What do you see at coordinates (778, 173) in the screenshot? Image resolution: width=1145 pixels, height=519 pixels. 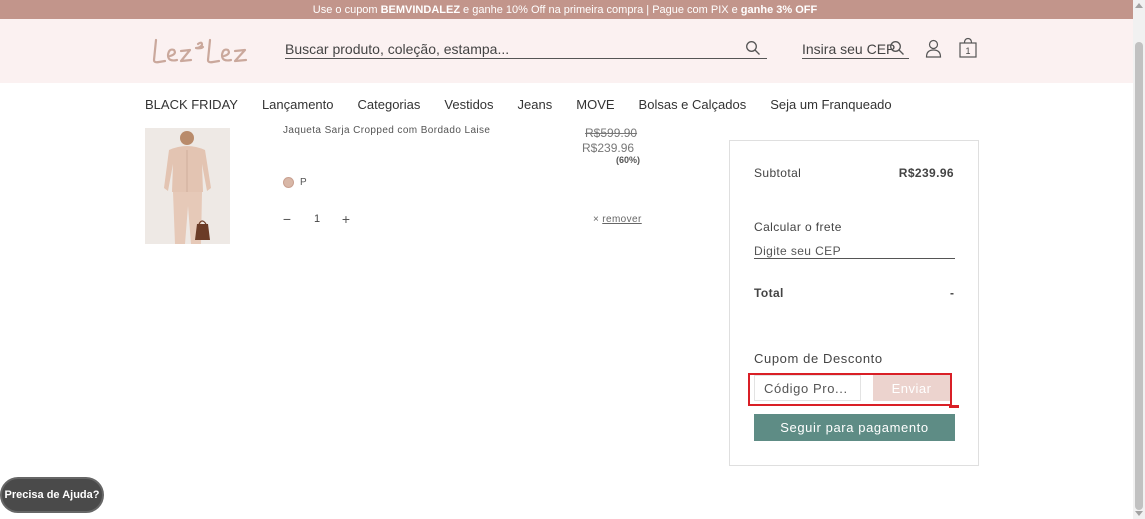 I see `subtotal-label: Subtotal` at bounding box center [778, 173].